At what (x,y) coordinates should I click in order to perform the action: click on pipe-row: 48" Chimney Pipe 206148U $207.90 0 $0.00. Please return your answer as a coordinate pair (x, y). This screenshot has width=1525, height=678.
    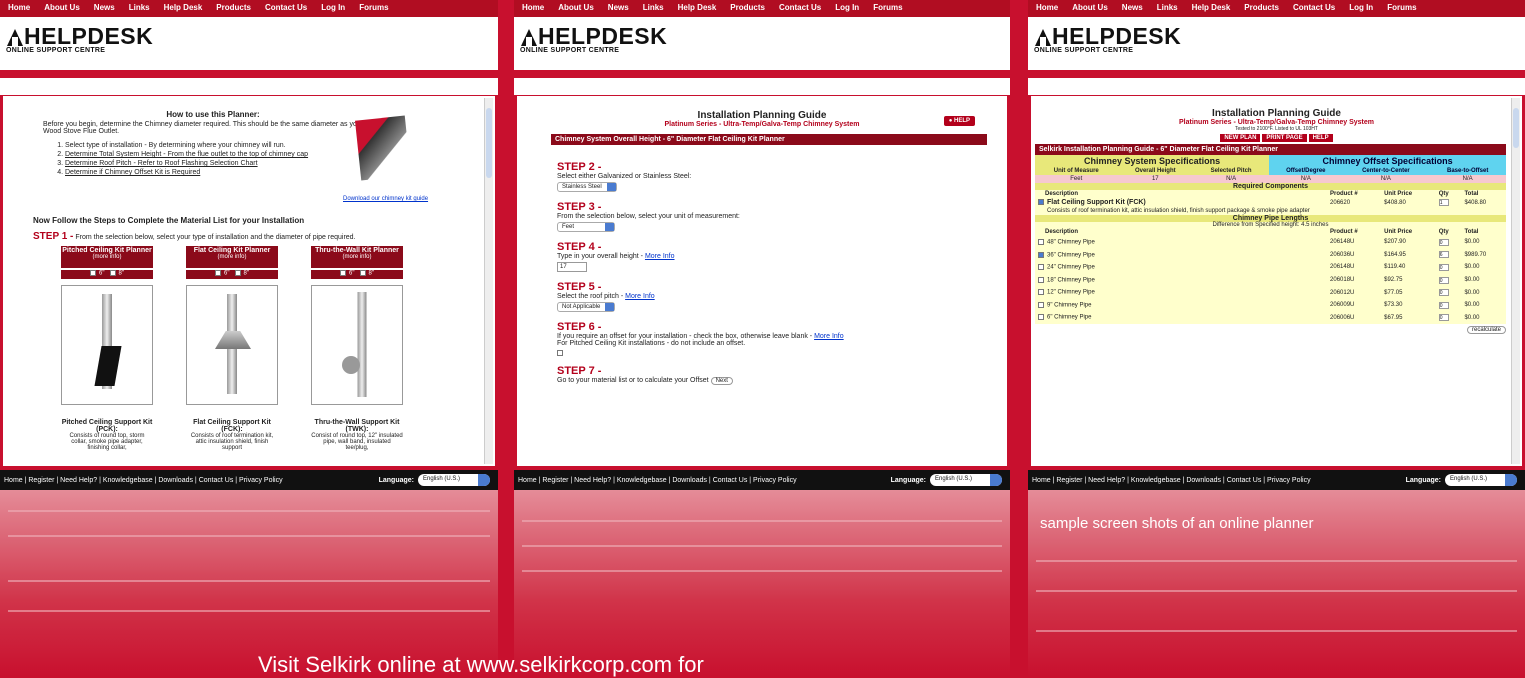
    Looking at the image, I should click on (1270, 242).